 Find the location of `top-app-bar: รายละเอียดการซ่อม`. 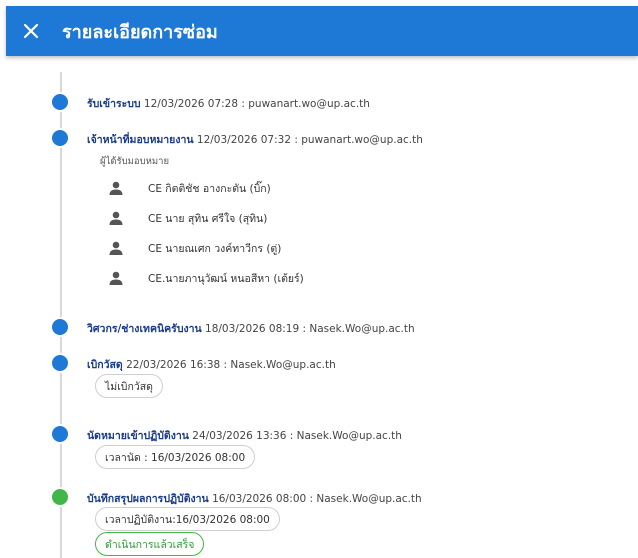

top-app-bar: รายละเอียดการซ่อม is located at coordinates (322, 31).